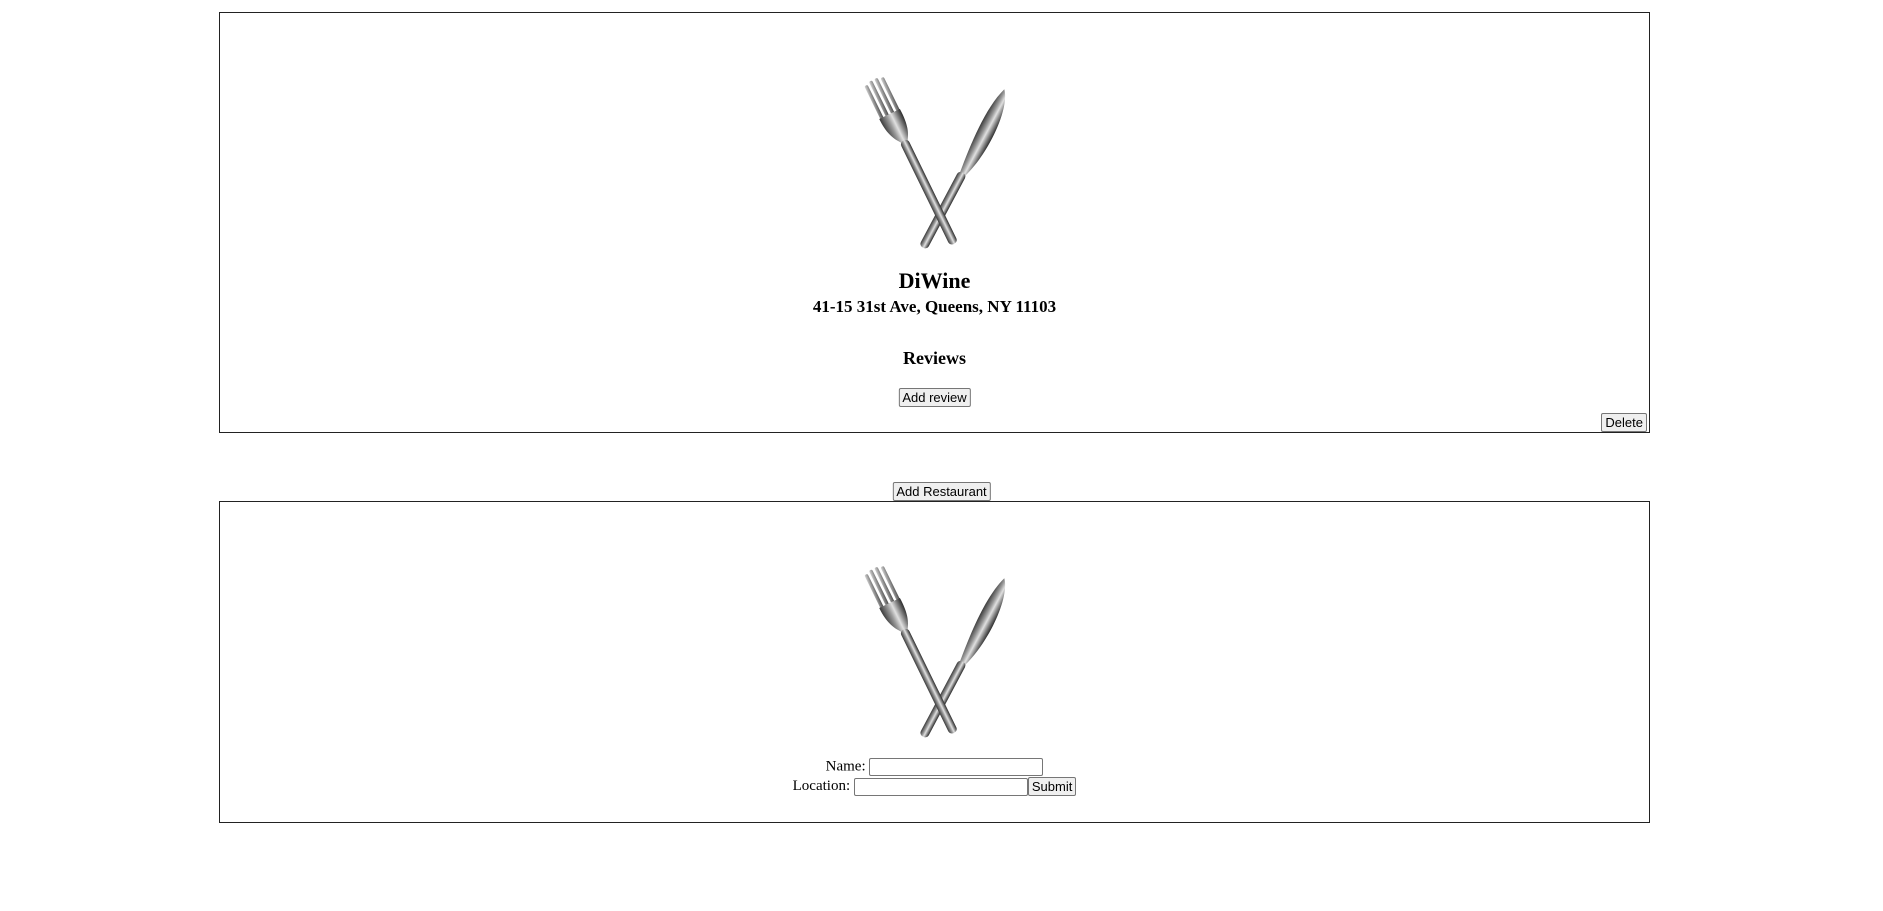 This screenshot has width=1883, height=911. What do you see at coordinates (934, 358) in the screenshot?
I see `reviews-heading: Reviews` at bounding box center [934, 358].